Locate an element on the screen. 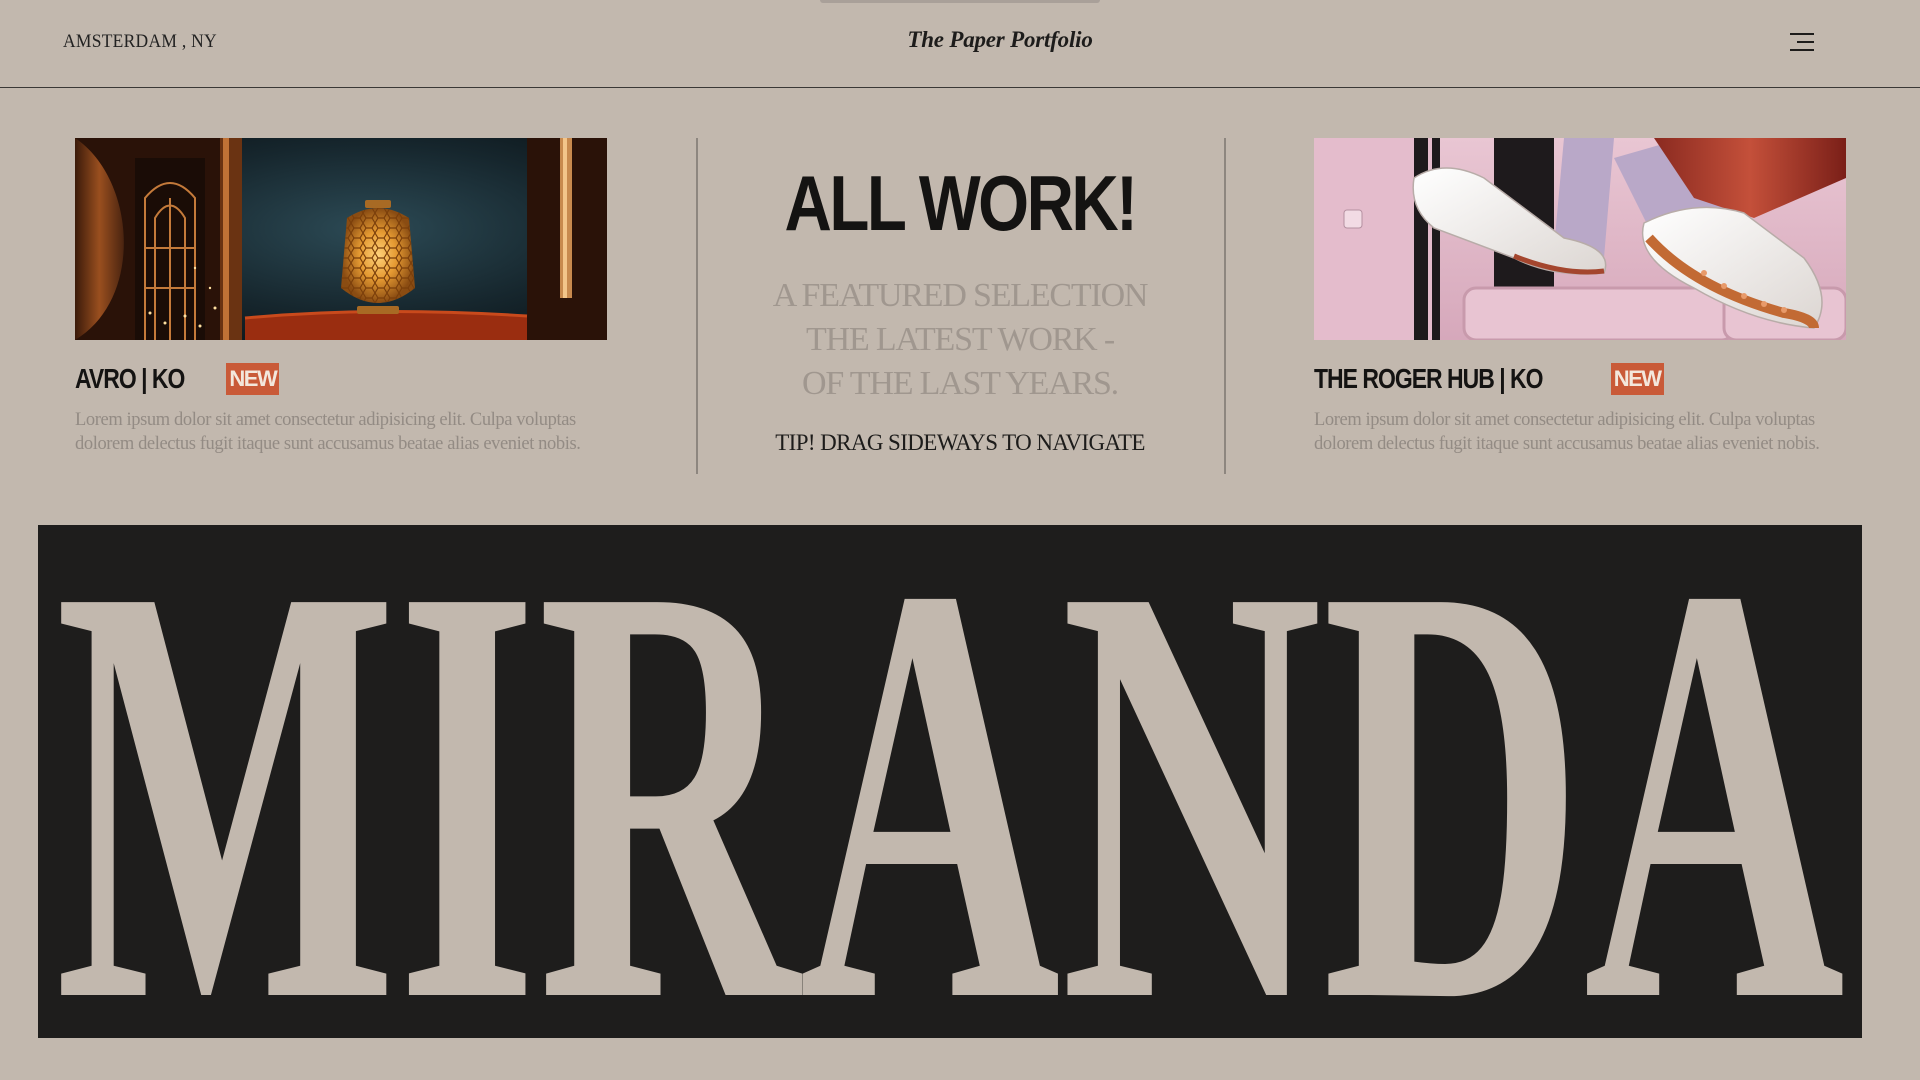 This screenshot has width=1920, height=1080. subtitle-line: THE LATEST WORK - is located at coordinates (960, 339).